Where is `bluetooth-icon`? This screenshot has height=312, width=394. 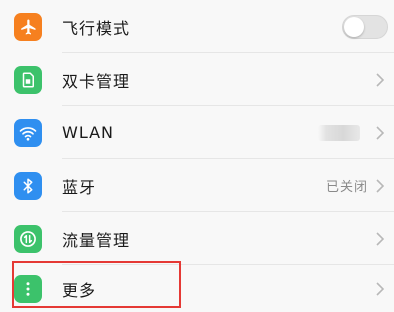 bluetooth-icon is located at coordinates (28, 185).